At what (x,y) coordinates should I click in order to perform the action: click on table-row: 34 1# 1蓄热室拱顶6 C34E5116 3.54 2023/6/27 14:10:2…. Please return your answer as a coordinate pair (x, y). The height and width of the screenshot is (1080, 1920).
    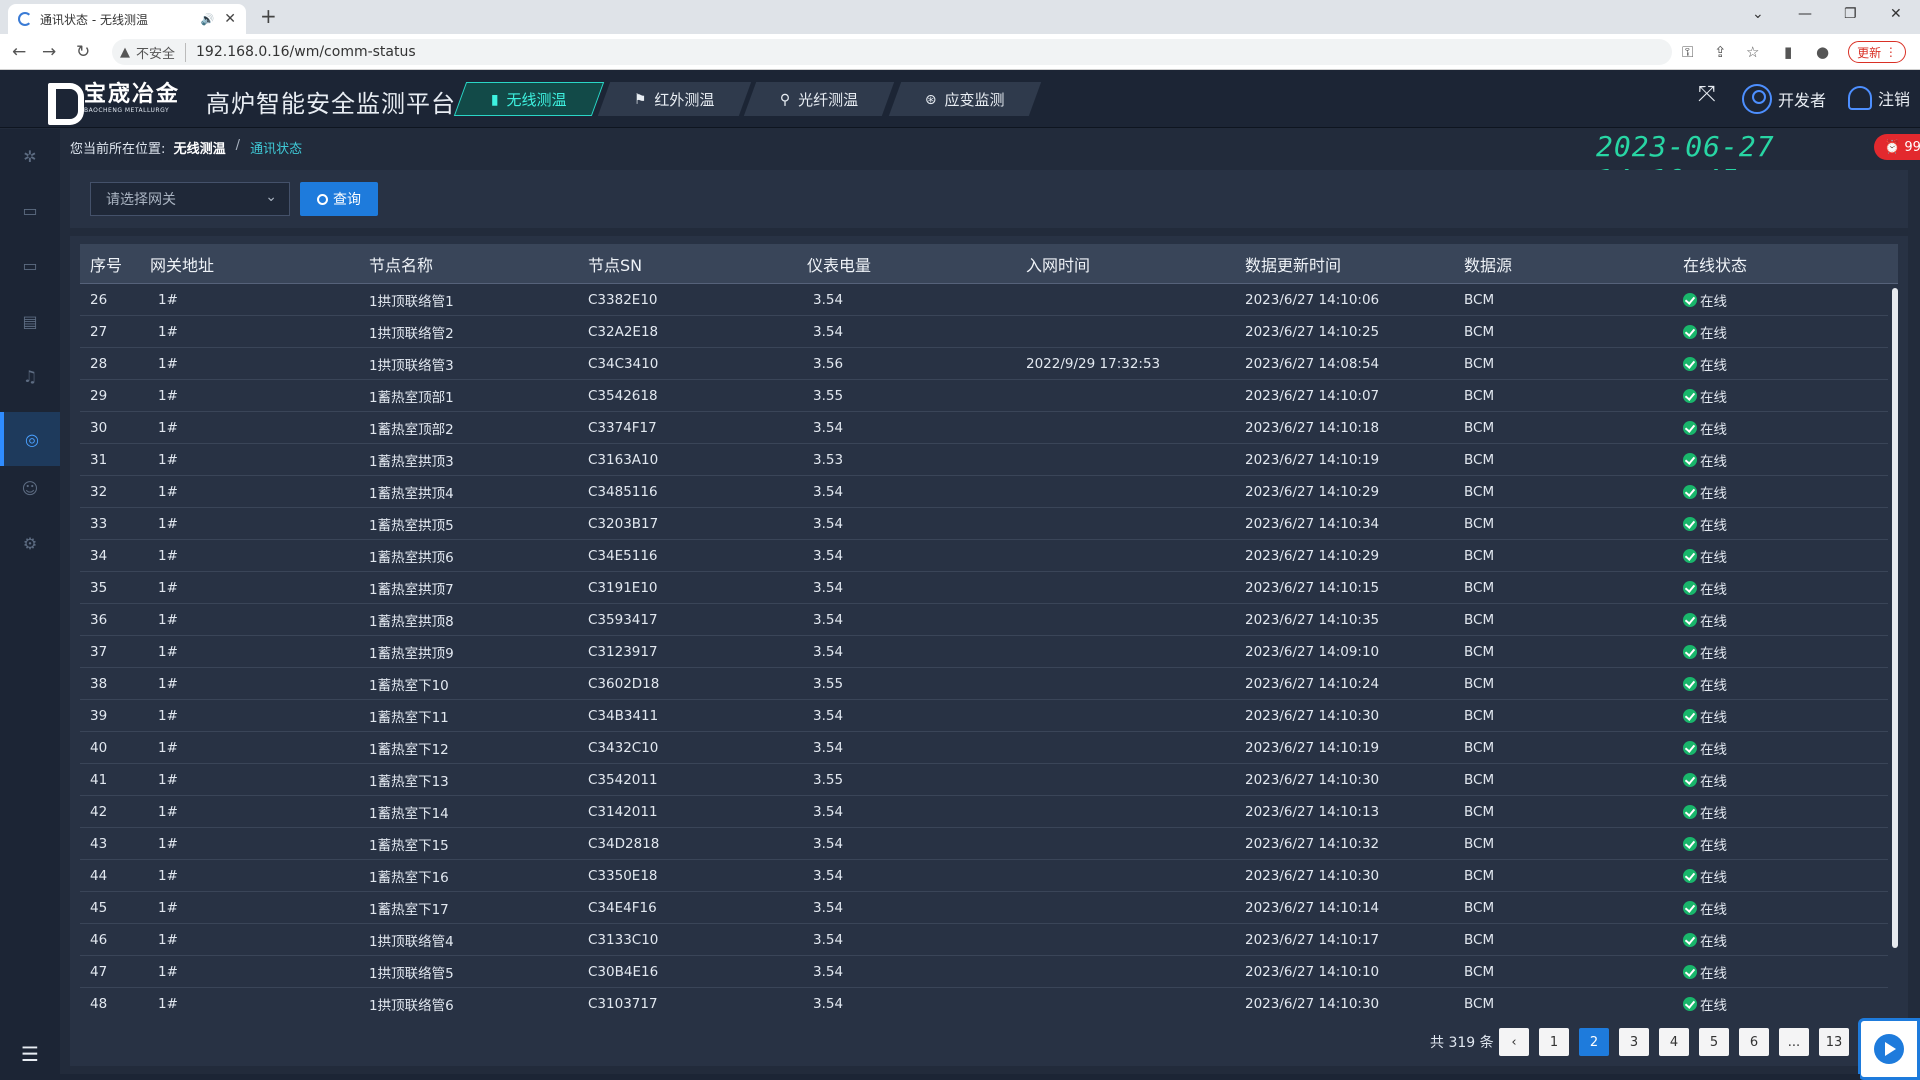
    Looking at the image, I should click on (984, 556).